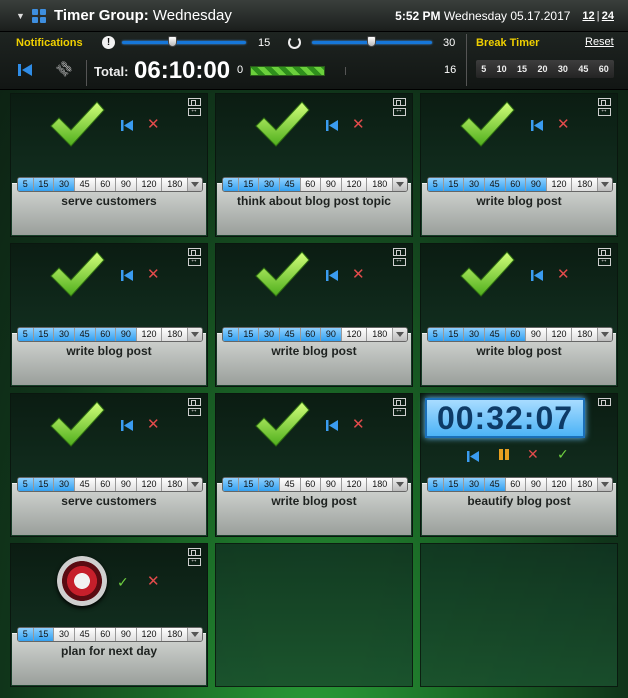  What do you see at coordinates (109, 651) in the screenshot?
I see `timer-name: plan for next day` at bounding box center [109, 651].